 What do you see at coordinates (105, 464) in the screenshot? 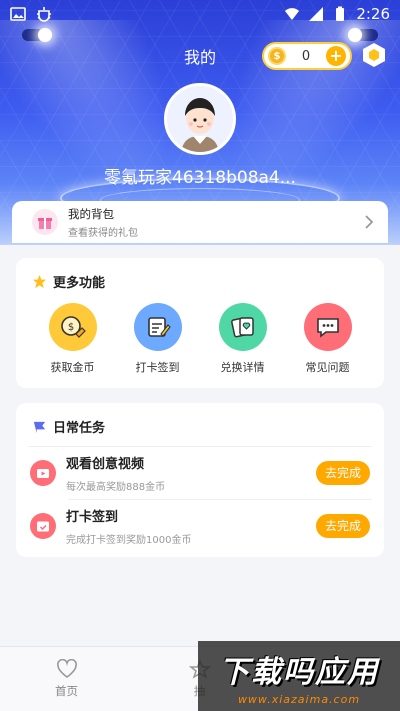
I see `task-title: 观看创意视频` at bounding box center [105, 464].